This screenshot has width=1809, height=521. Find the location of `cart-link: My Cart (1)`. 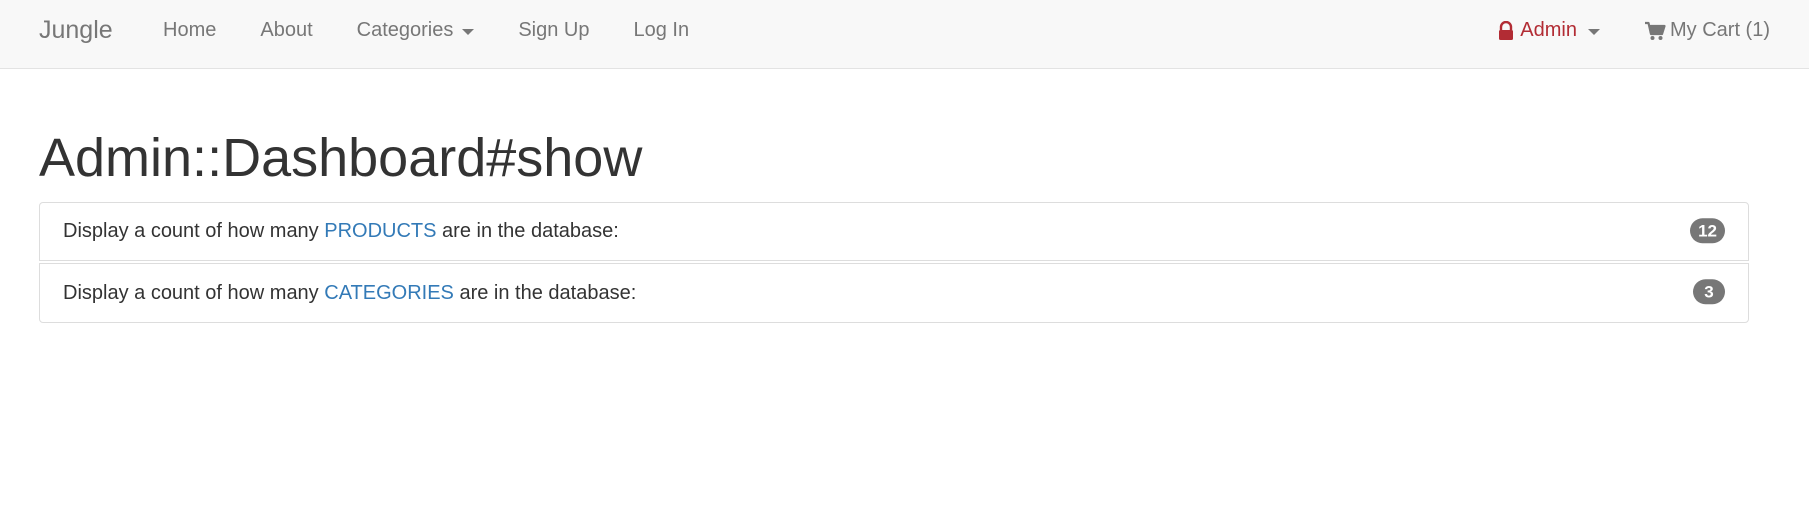

cart-link: My Cart (1) is located at coordinates (1696, 30).